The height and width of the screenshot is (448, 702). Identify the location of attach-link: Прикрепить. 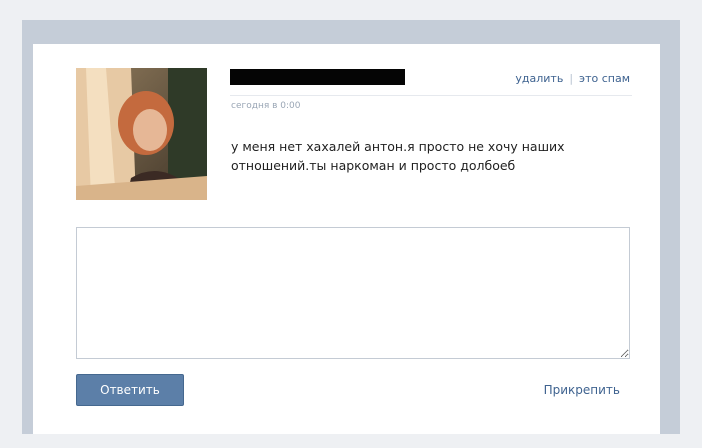
(582, 390).